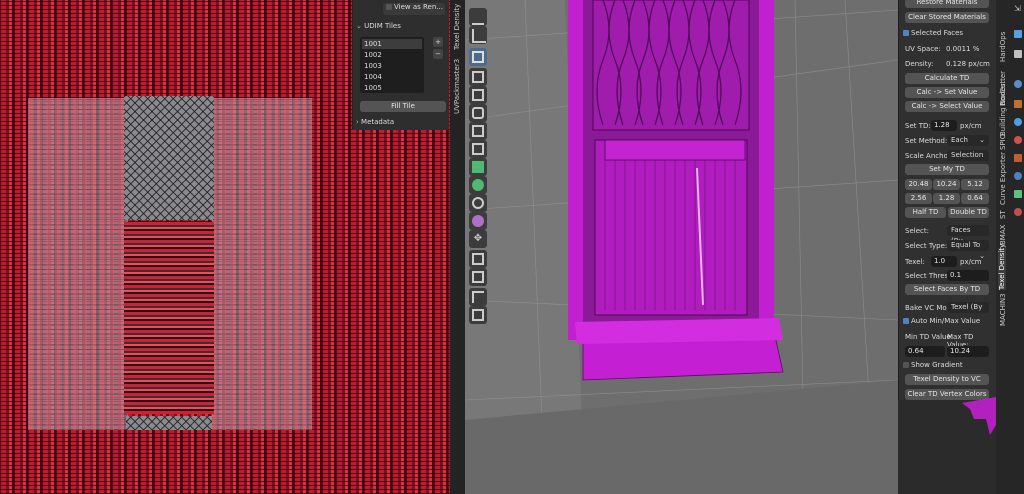 This screenshot has height=494, width=1024. What do you see at coordinates (906, 365) in the screenshot?
I see `show-gradient-checkbox` at bounding box center [906, 365].